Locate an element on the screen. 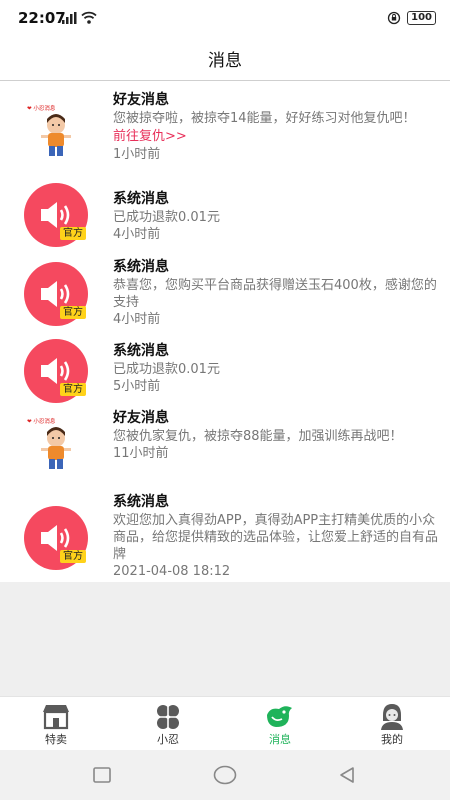  revenge-link: 前往复仇>> is located at coordinates (275, 136).